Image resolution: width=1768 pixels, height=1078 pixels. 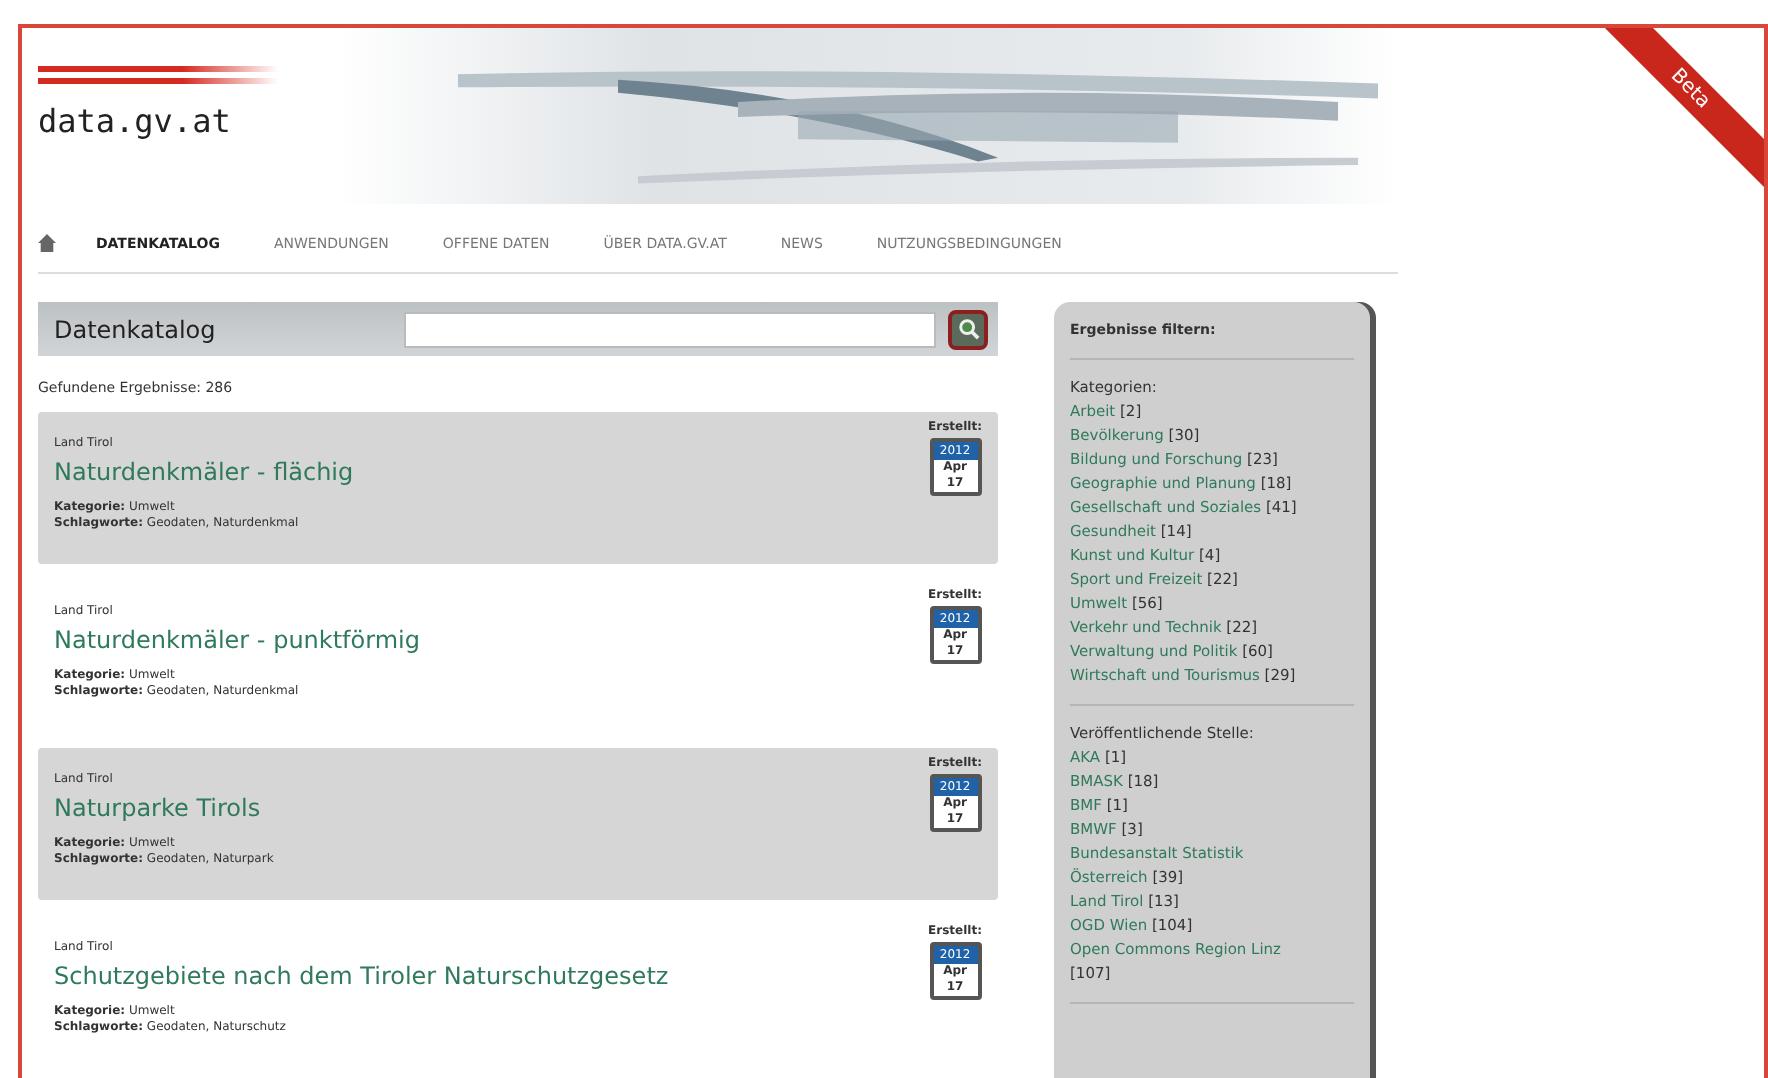 I want to click on result-title-link: Schutzgebiete nach dem Tiroler Naturschutzgesetz, so click(x=361, y=976).